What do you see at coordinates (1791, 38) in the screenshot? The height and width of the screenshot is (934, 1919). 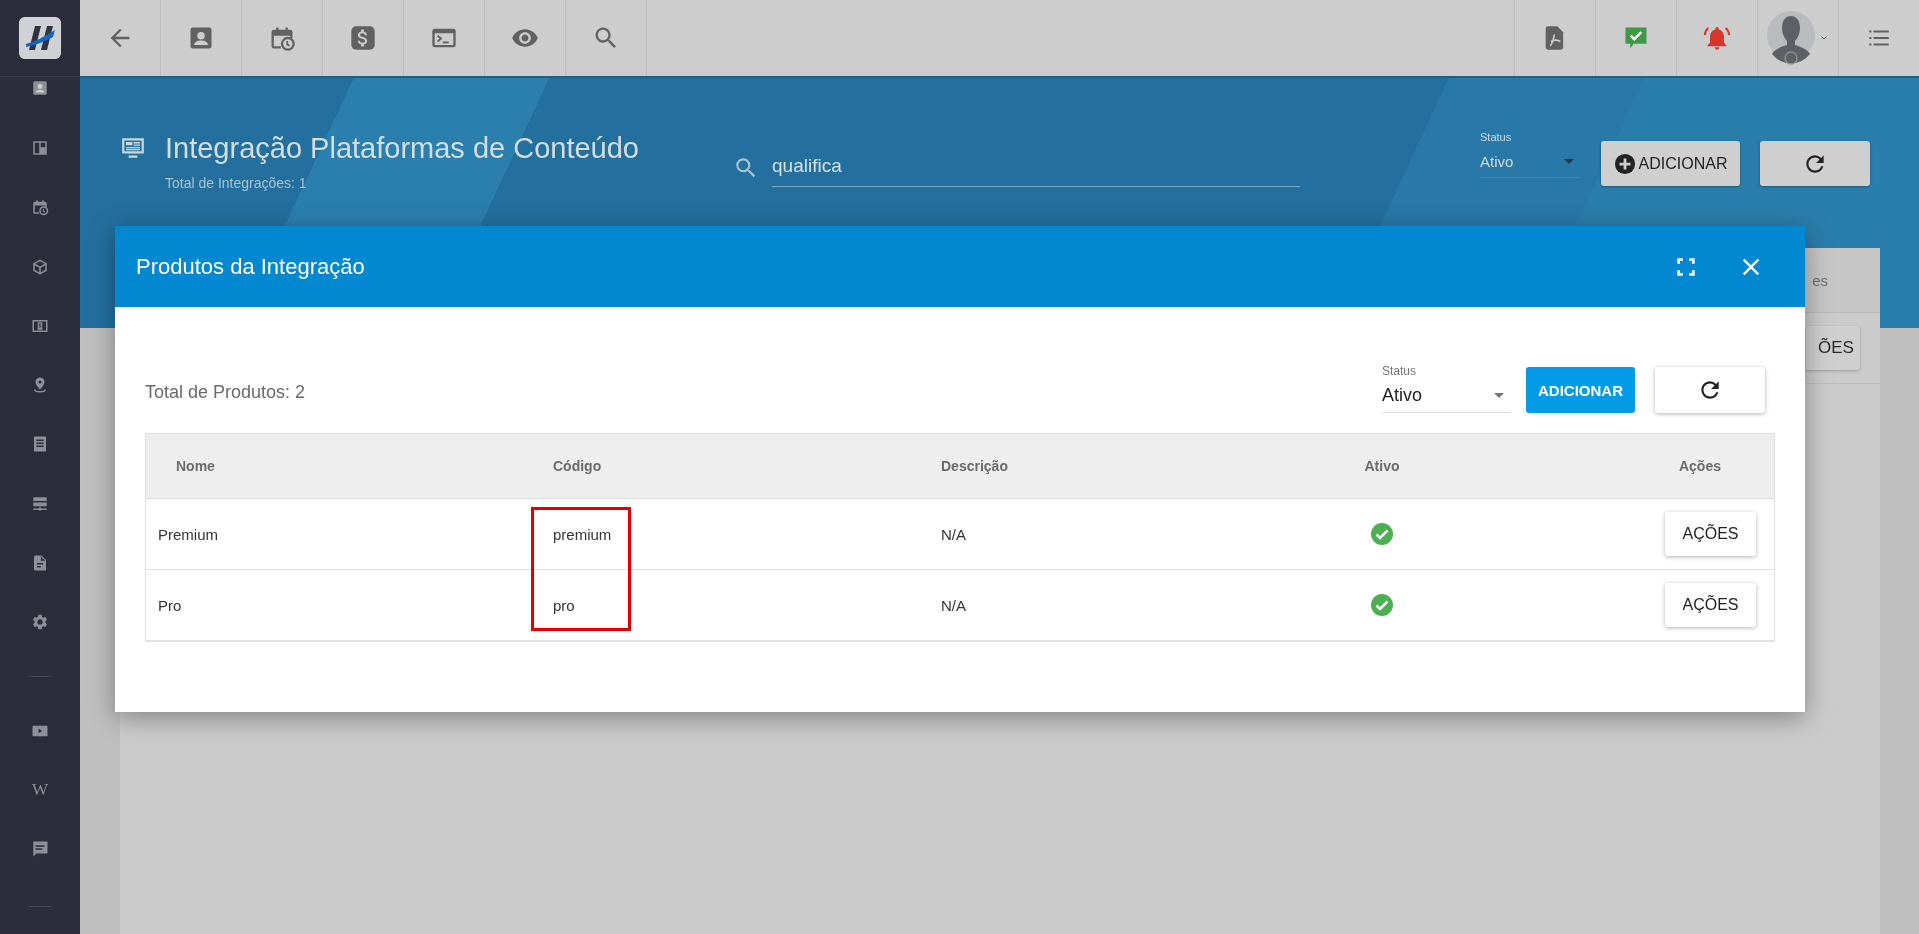 I see `avatar-icon` at bounding box center [1791, 38].